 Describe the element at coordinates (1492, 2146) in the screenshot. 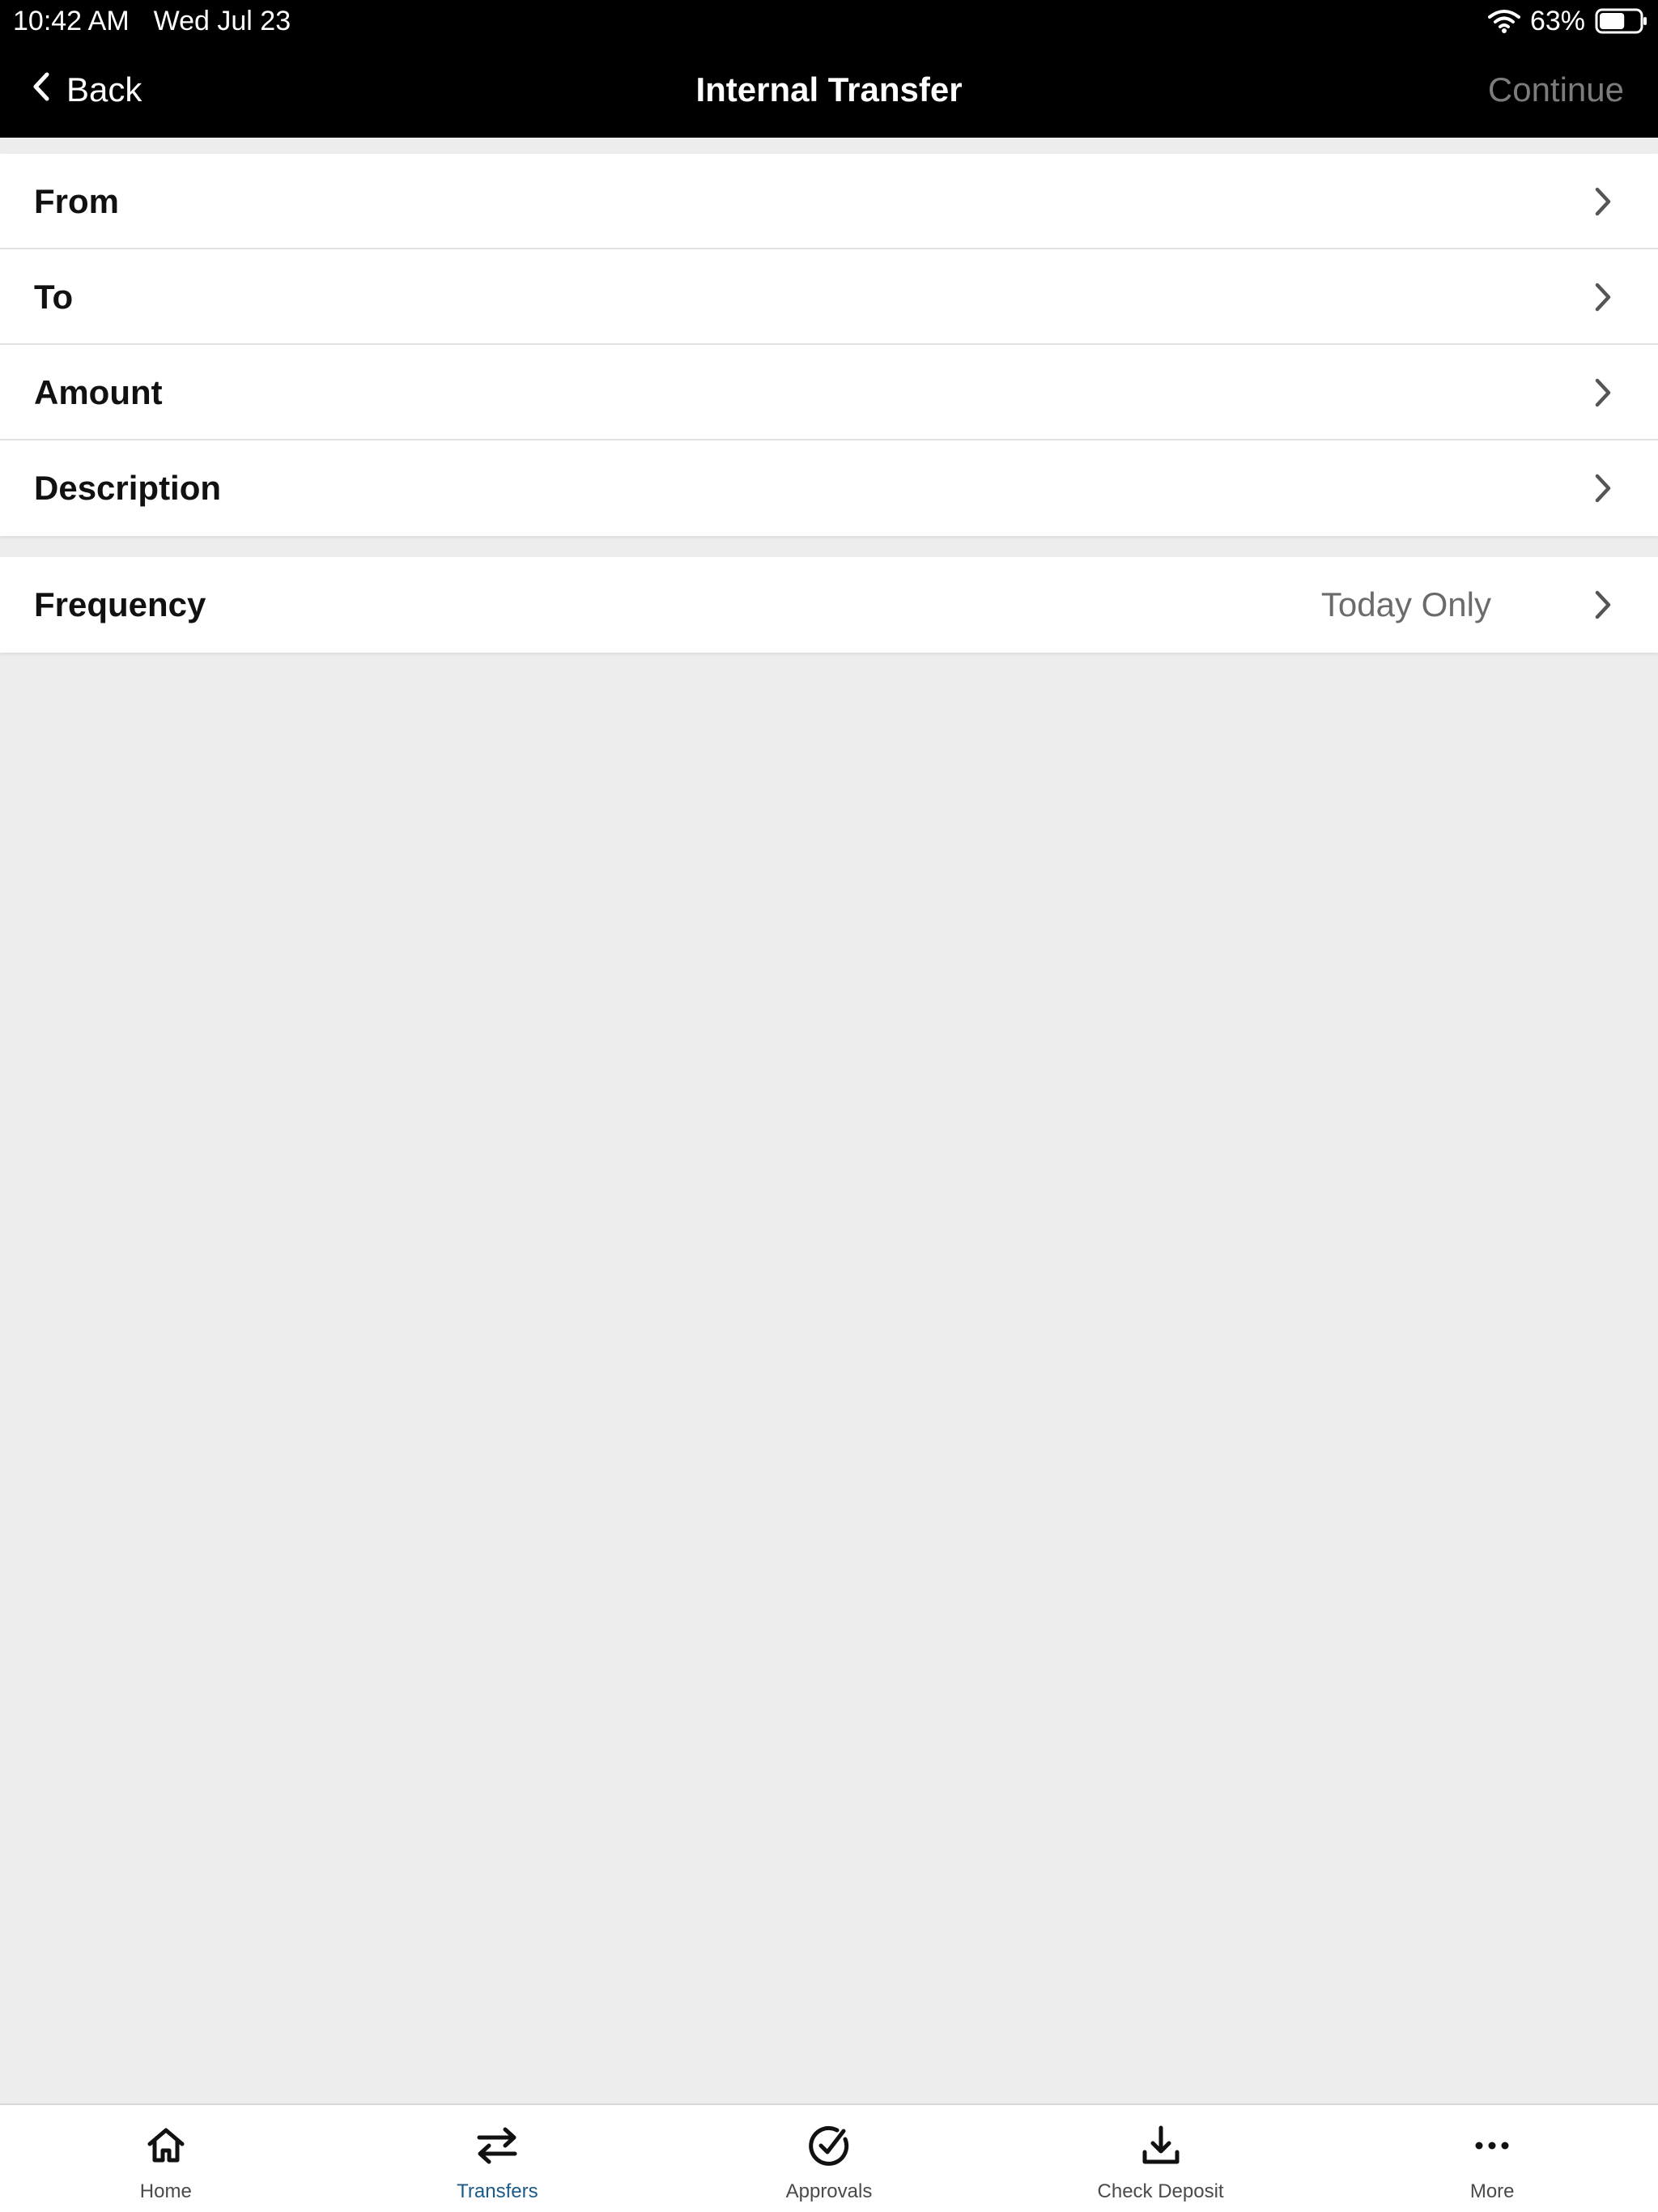

I see `more-dots-icon` at that location.